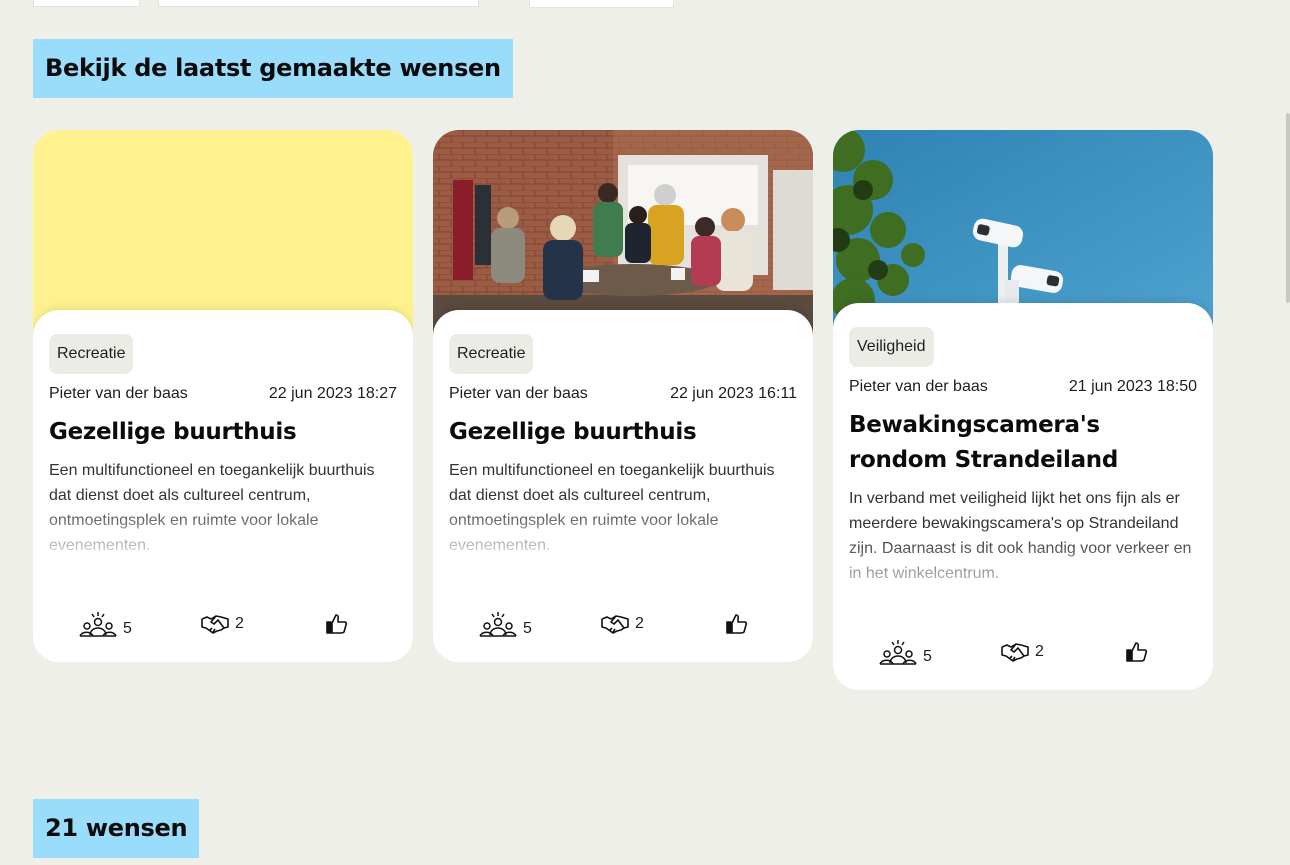 The image size is (1290, 865). Describe the element at coordinates (1023, 443) in the screenshot. I see `card-title: Bewakingscamera's rondom Strandeiland` at that location.